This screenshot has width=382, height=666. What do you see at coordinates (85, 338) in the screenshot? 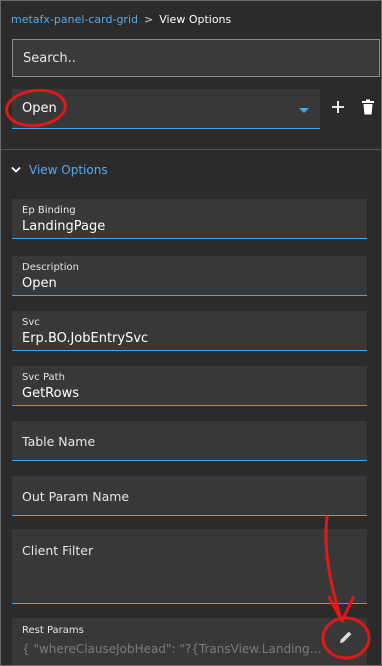
I see `svc-value: Erp.BO.JobEntrySvc` at bounding box center [85, 338].